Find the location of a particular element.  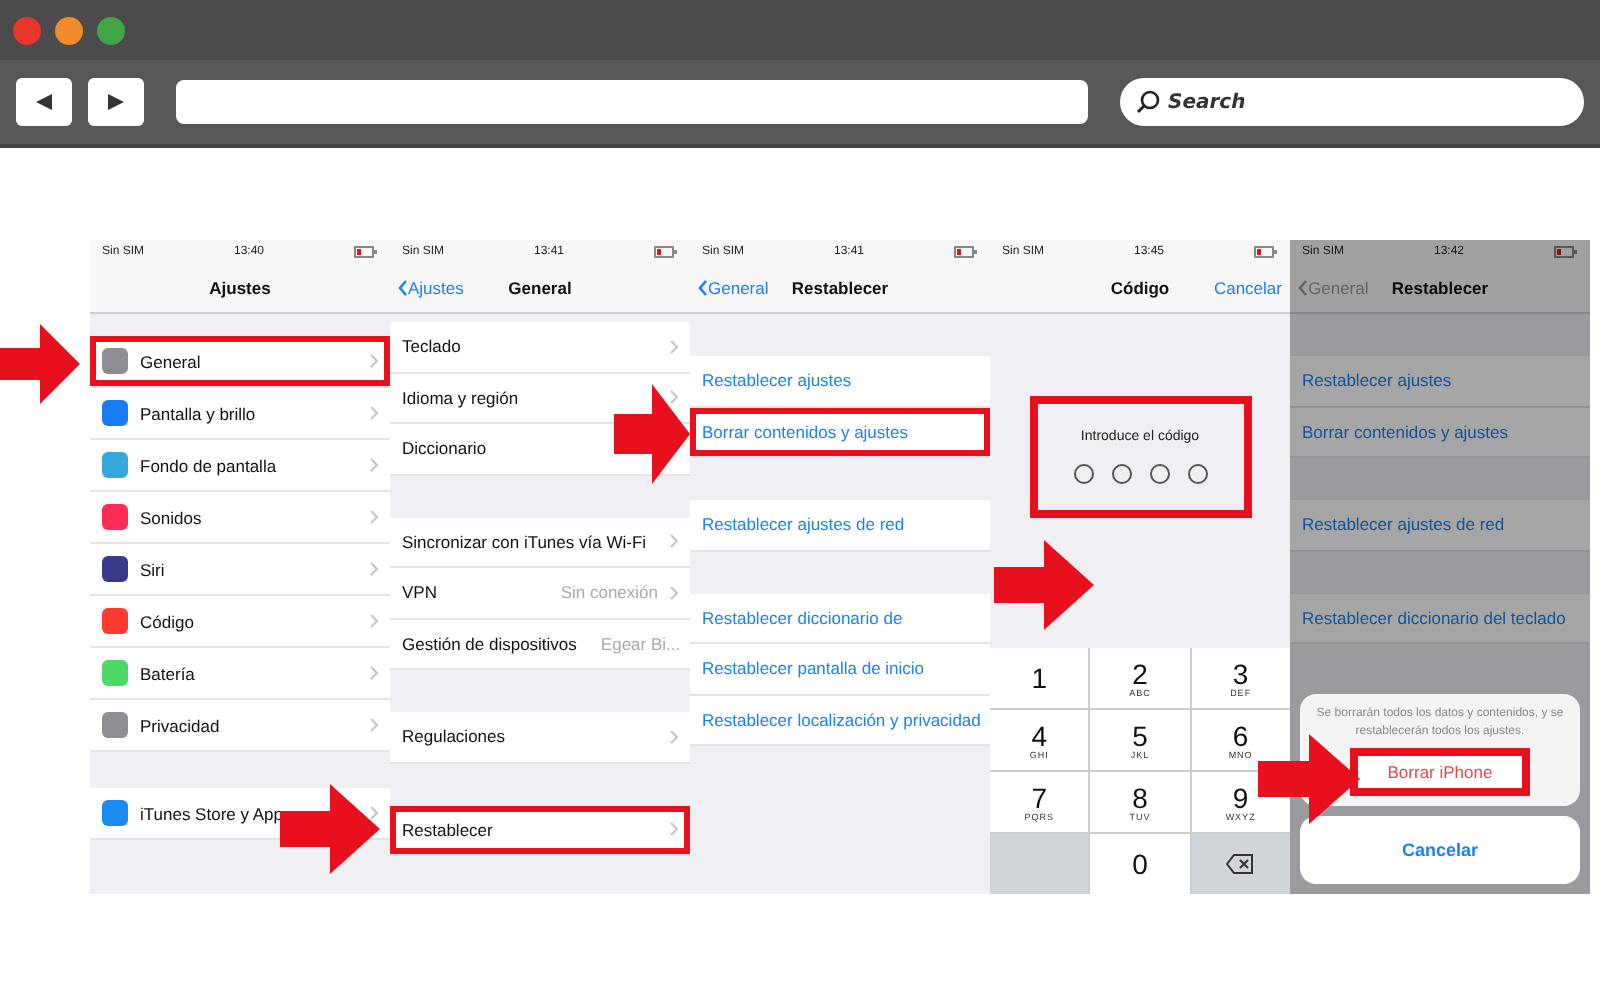

blank-key is located at coordinates (1039, 864).